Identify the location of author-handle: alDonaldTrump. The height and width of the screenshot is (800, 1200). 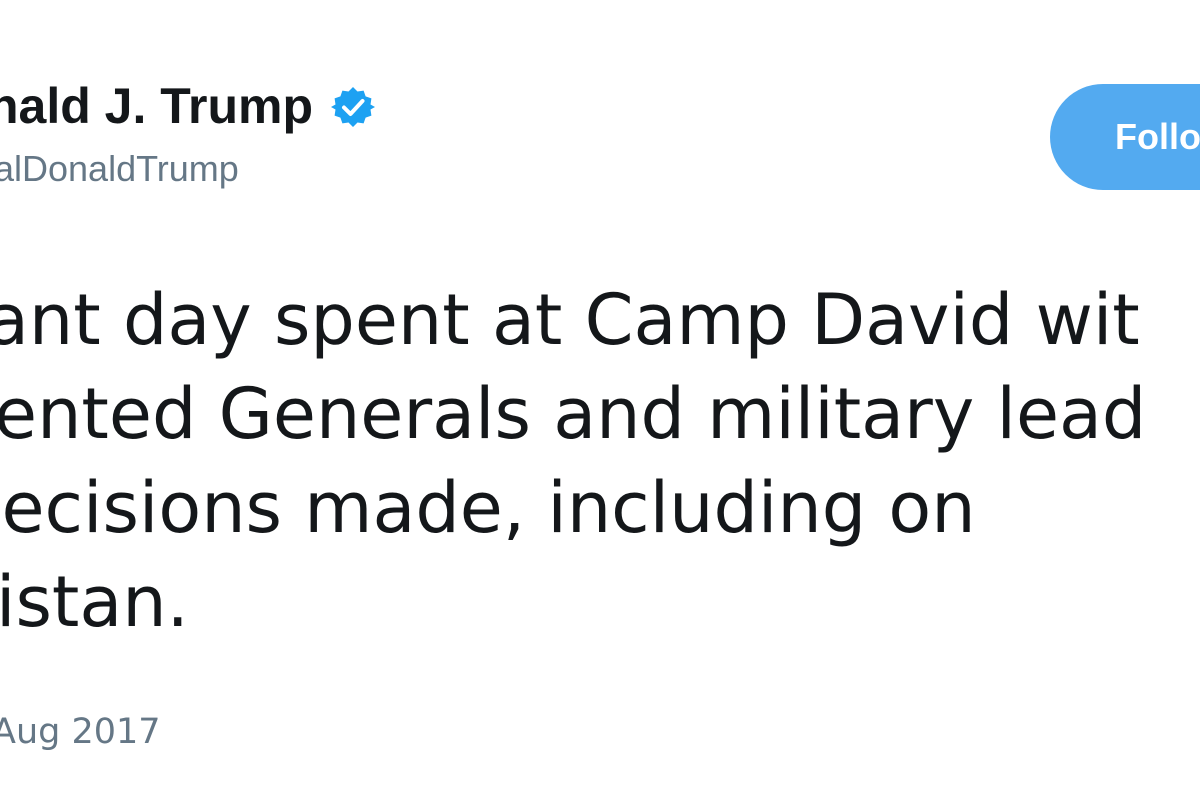
(119, 169).